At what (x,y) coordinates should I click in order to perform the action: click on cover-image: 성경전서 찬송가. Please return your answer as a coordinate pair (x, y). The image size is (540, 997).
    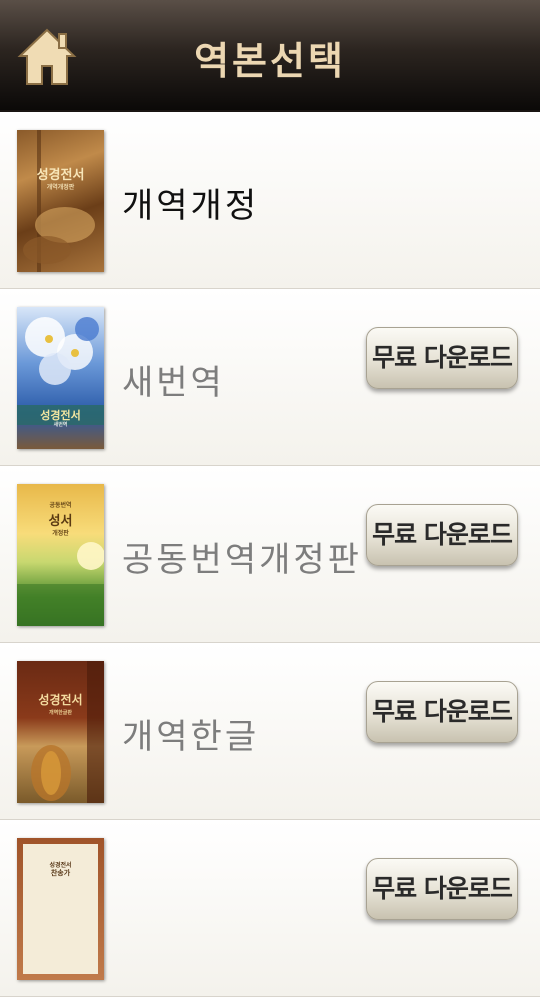
    Looking at the image, I should click on (60, 909).